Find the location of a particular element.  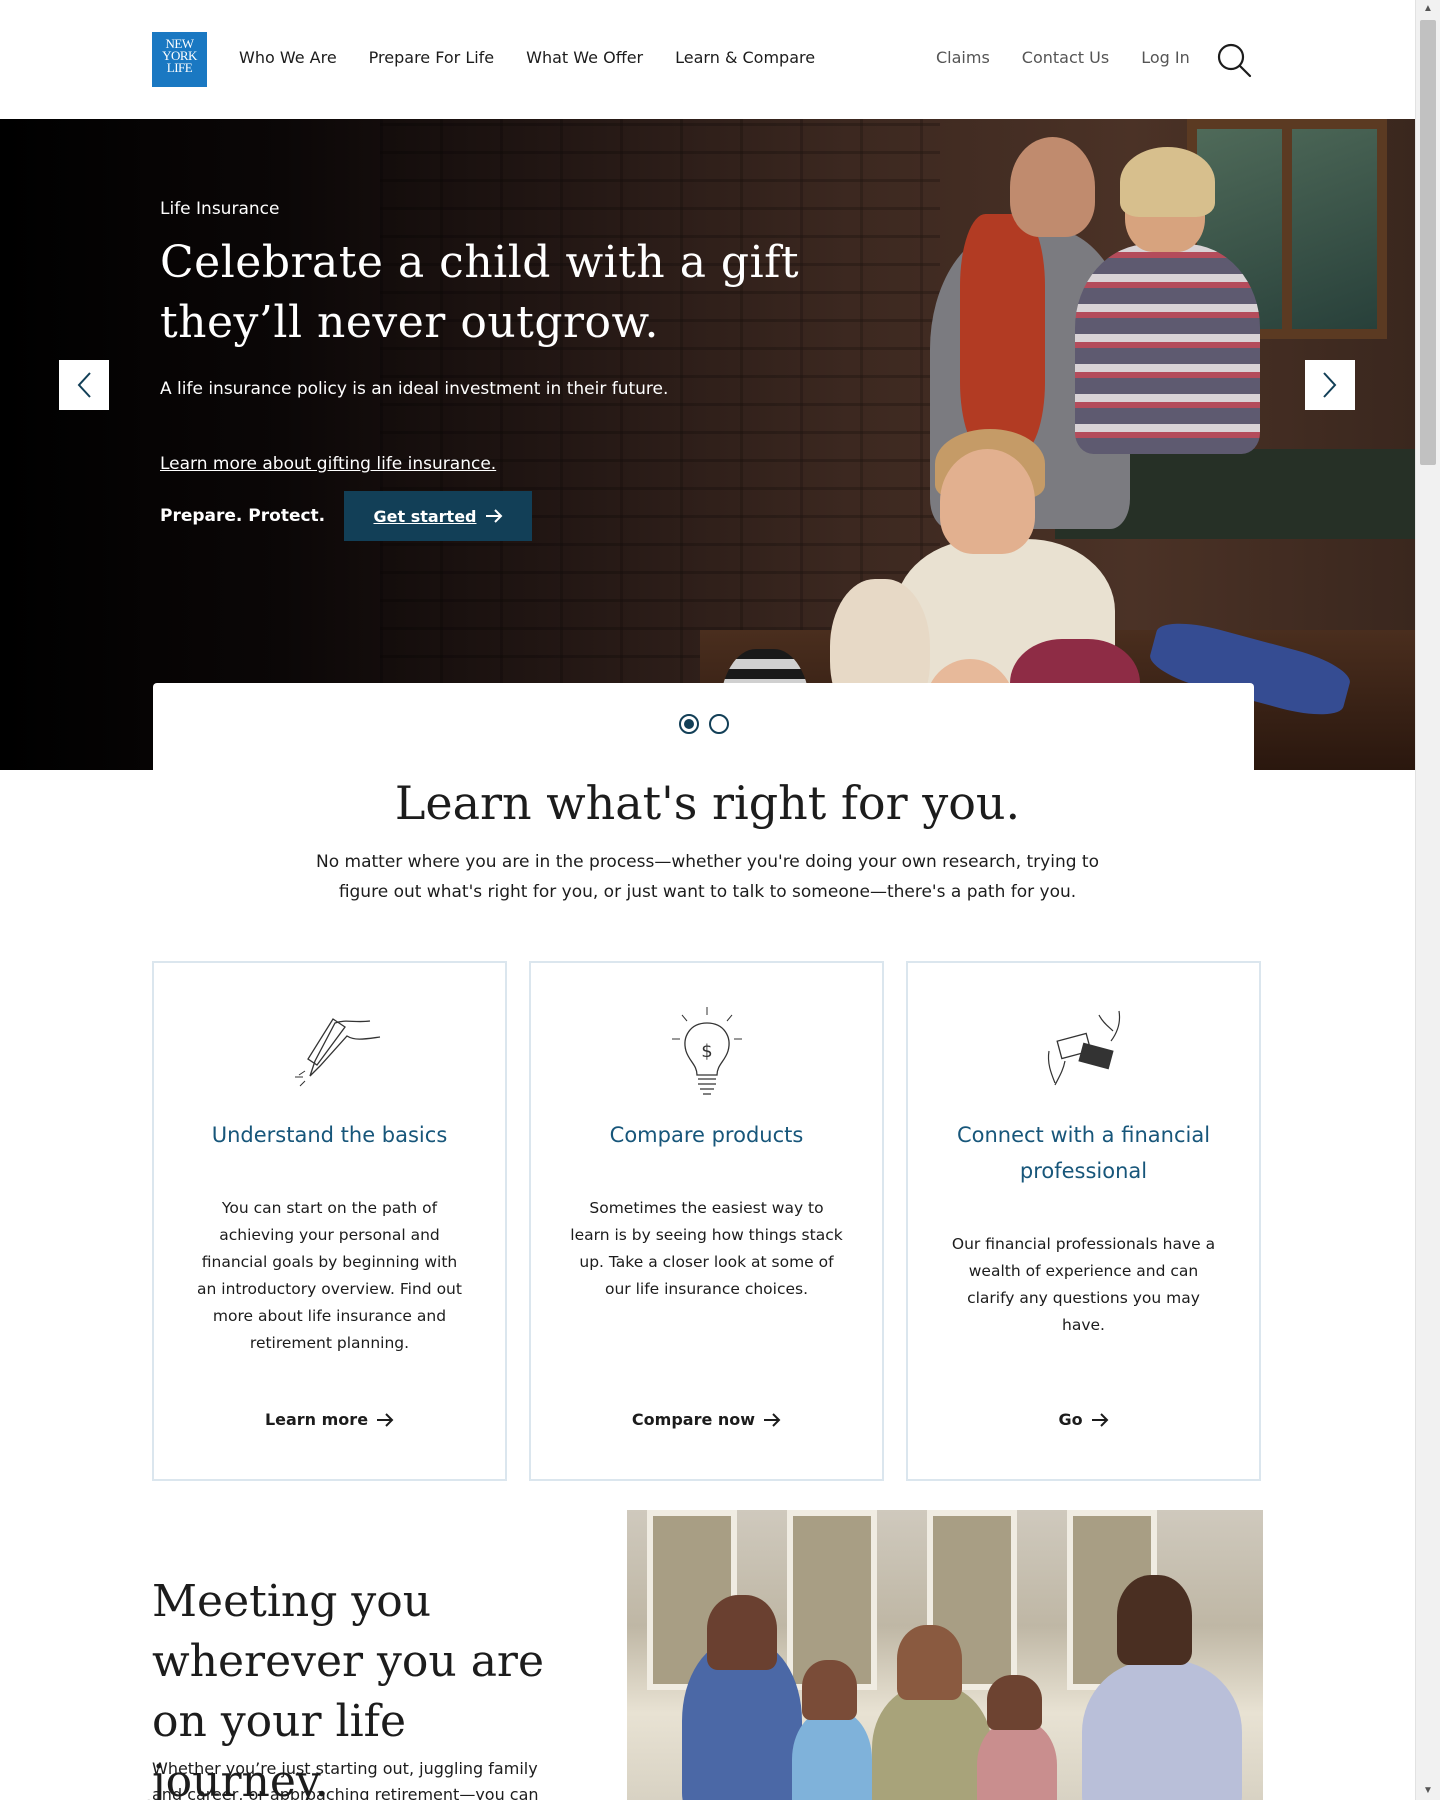

hero-photo-grandfather-head is located at coordinates (1052, 187).